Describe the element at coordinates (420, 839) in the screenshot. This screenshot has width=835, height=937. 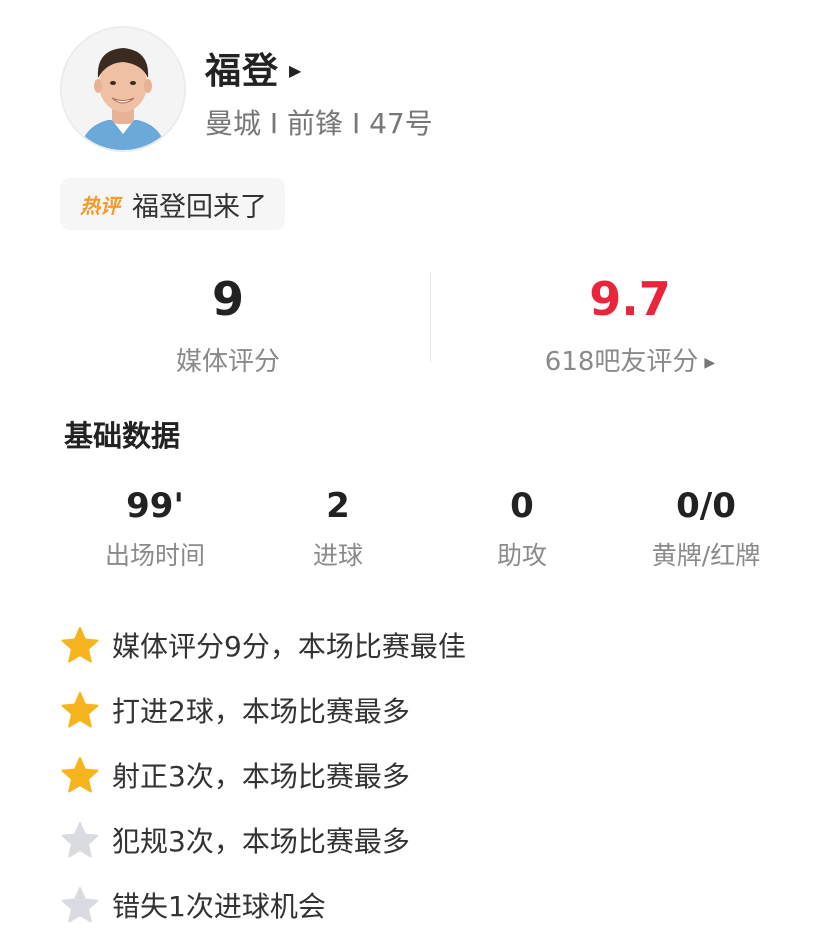
I see `highlight-item: 犯规3次，本场比赛最多` at that location.